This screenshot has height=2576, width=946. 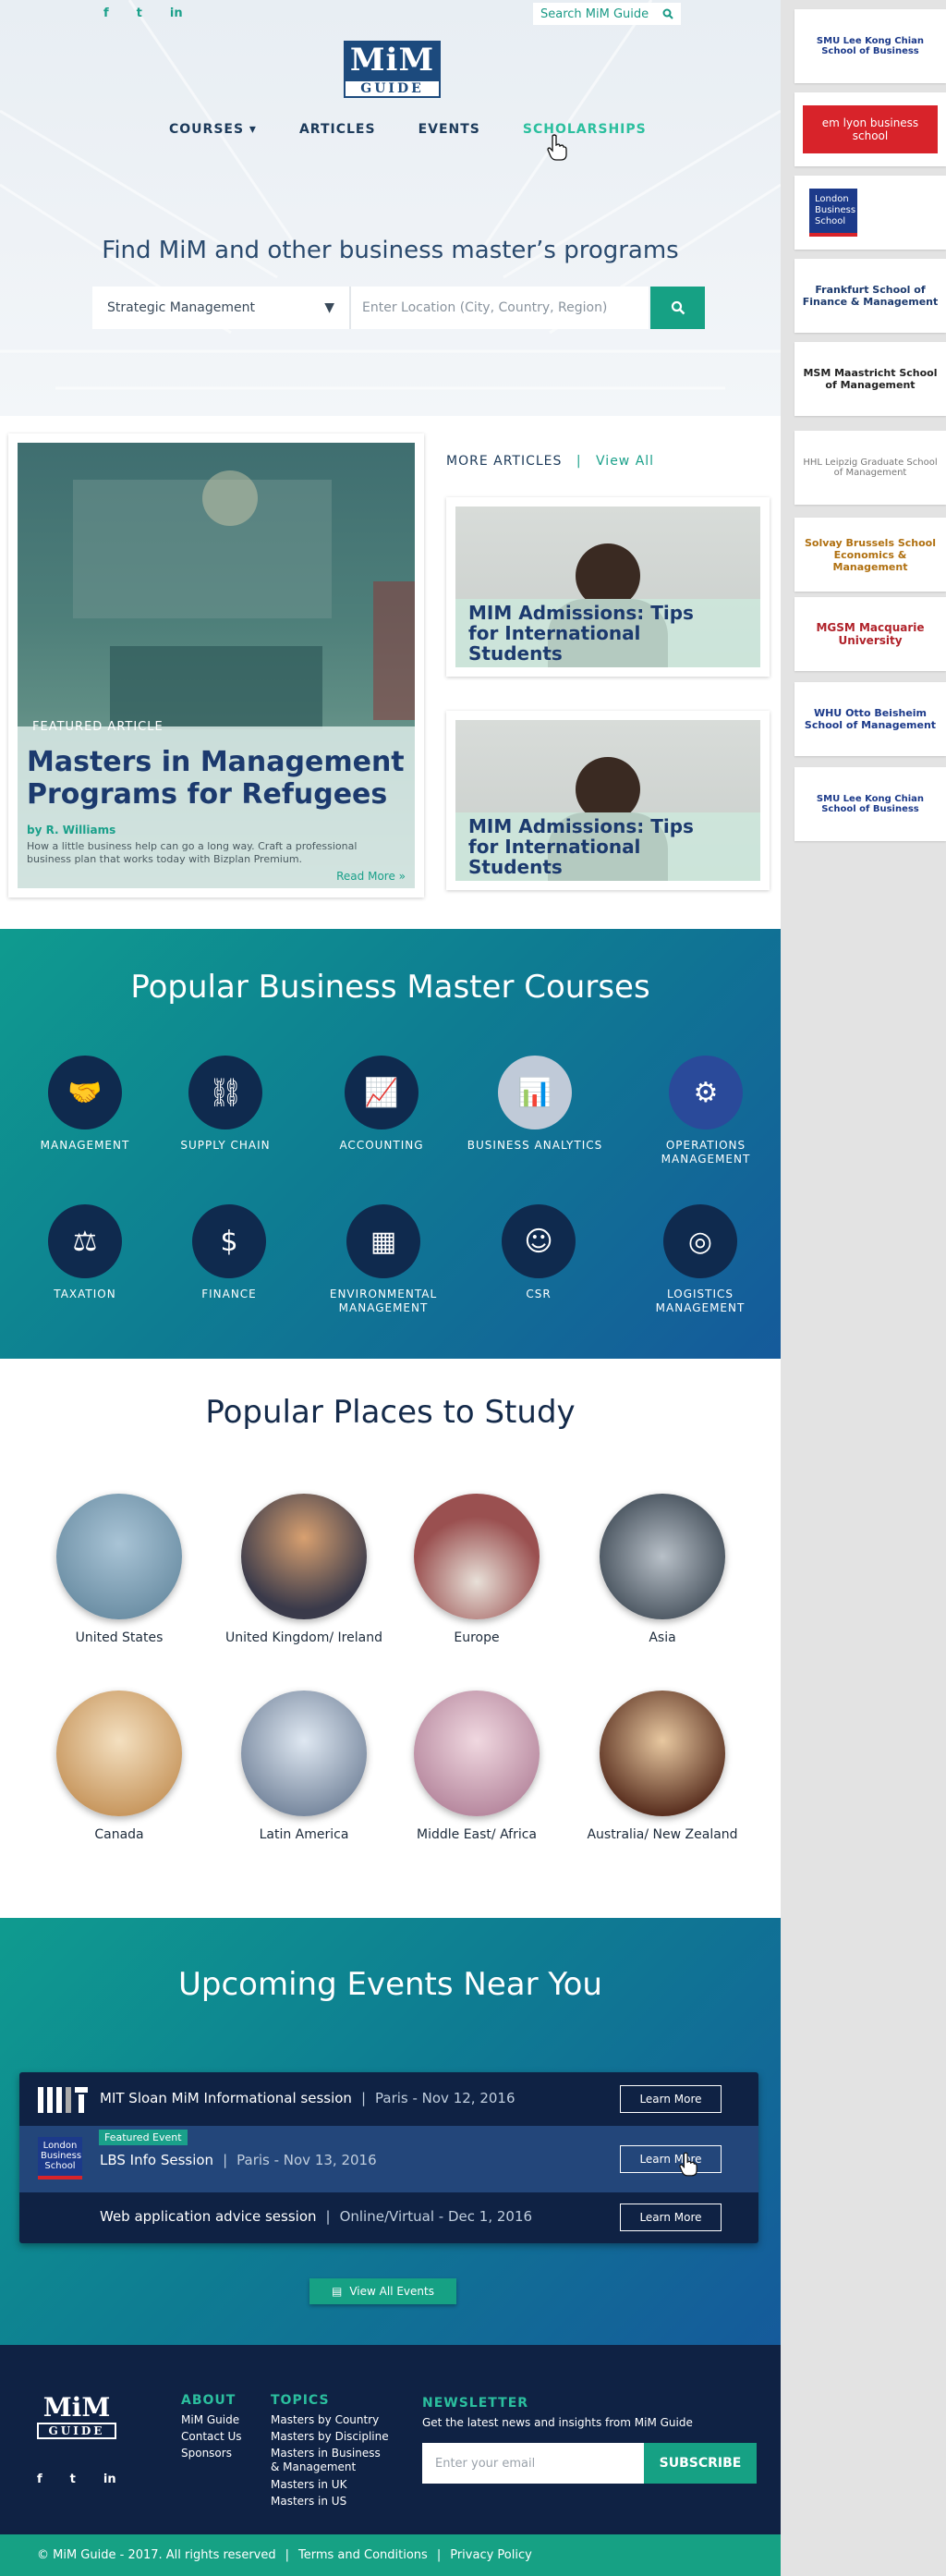 I want to click on newsletter-email-input: Enter your email, so click(x=533, y=2463).